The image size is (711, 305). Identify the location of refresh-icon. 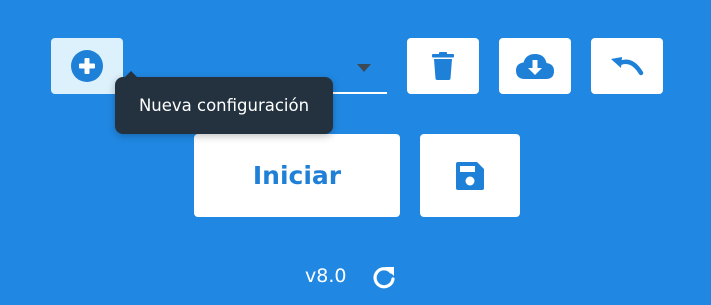
(384, 277).